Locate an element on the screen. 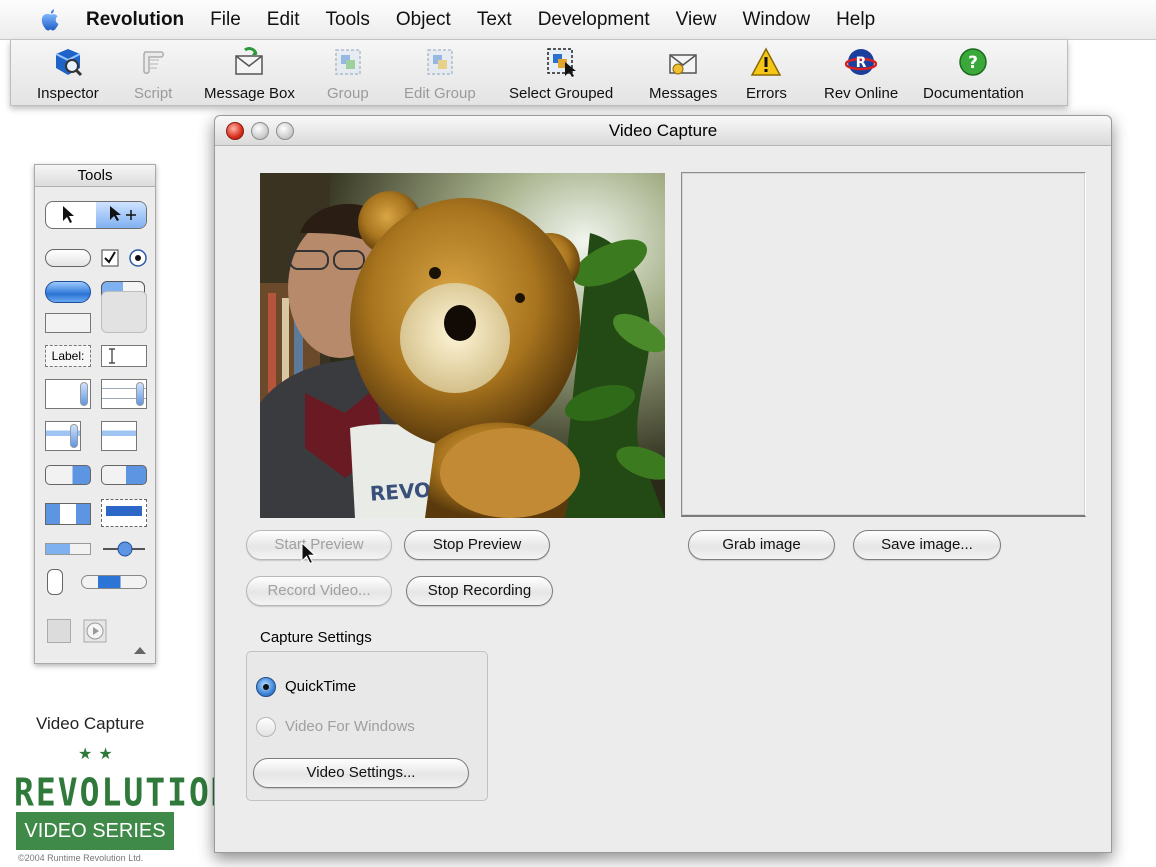 The width and height of the screenshot is (1156, 867). start-preview-button: Start Preview is located at coordinates (319, 545).